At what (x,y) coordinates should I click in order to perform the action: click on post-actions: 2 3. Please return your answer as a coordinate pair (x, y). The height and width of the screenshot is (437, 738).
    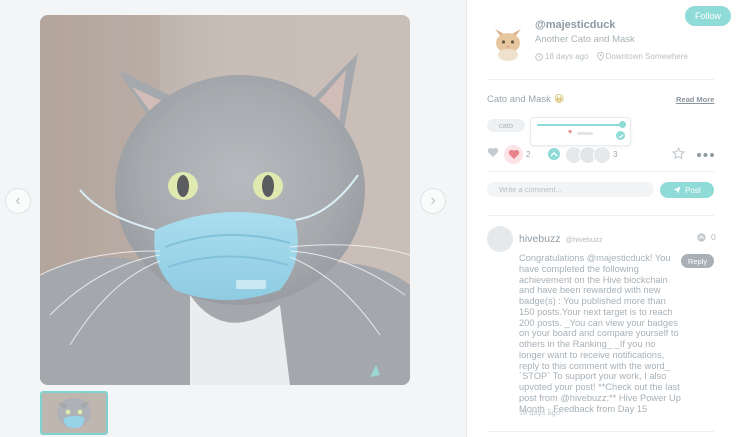
    Looking at the image, I should click on (601, 155).